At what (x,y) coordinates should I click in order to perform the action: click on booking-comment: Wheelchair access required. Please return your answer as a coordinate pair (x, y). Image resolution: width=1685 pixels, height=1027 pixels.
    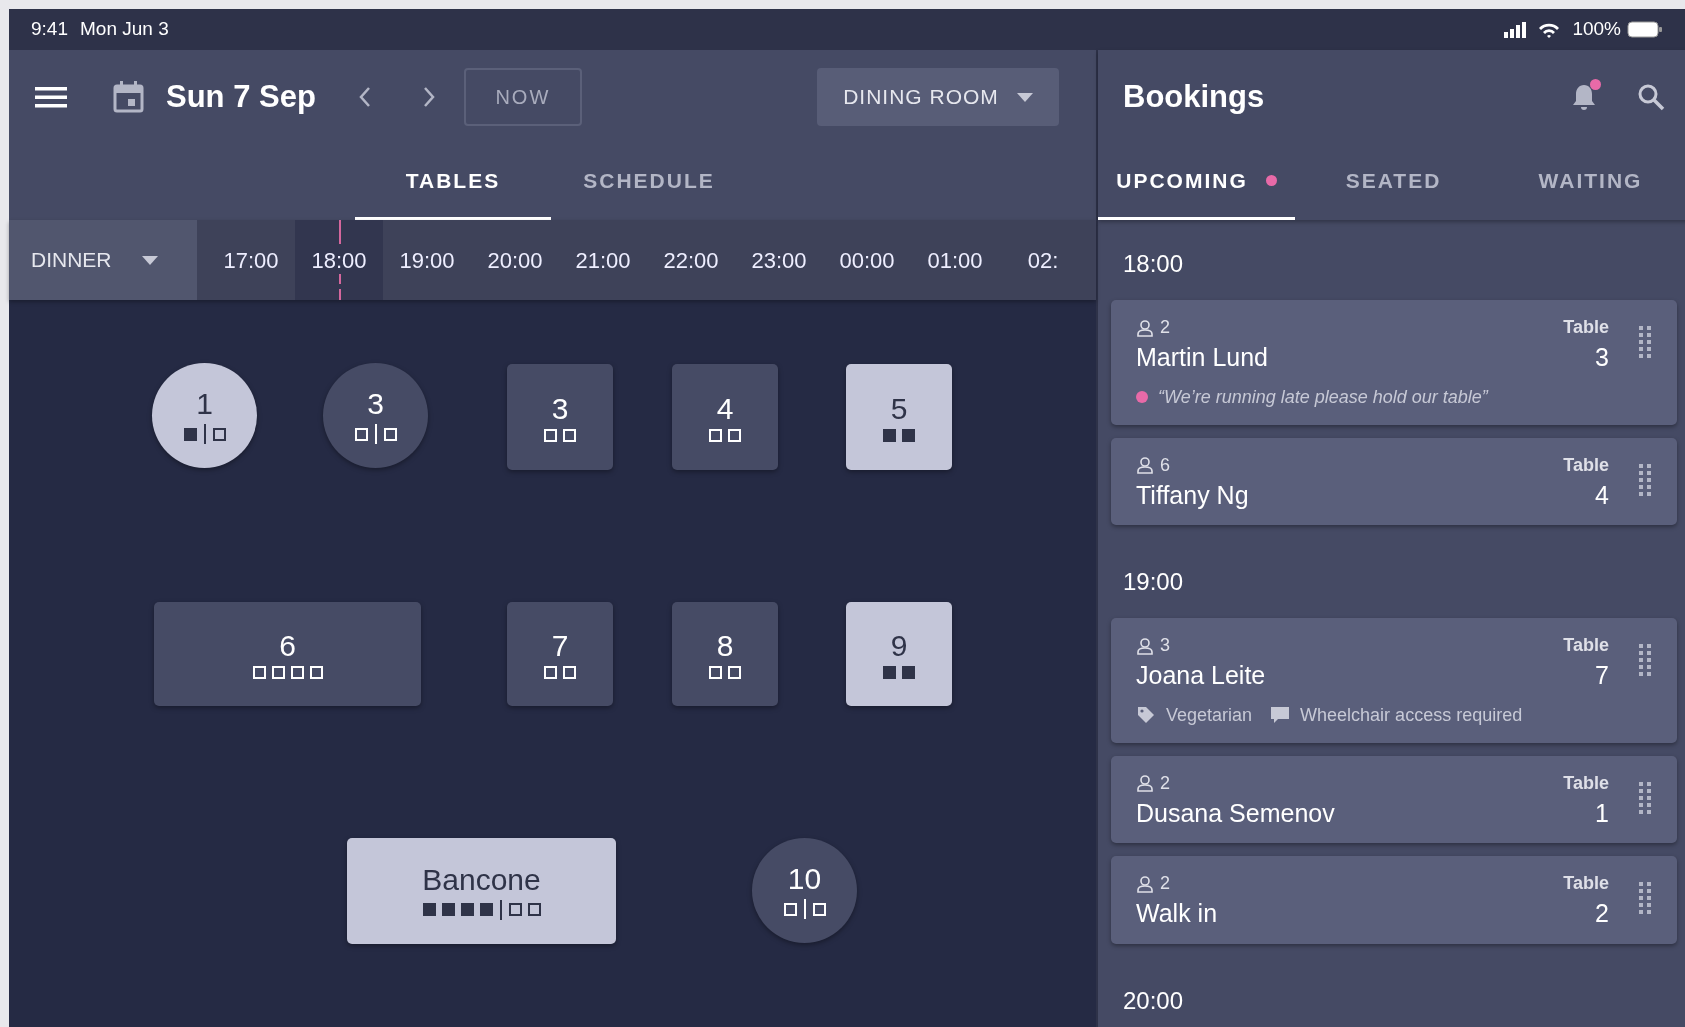
    Looking at the image, I should click on (1411, 715).